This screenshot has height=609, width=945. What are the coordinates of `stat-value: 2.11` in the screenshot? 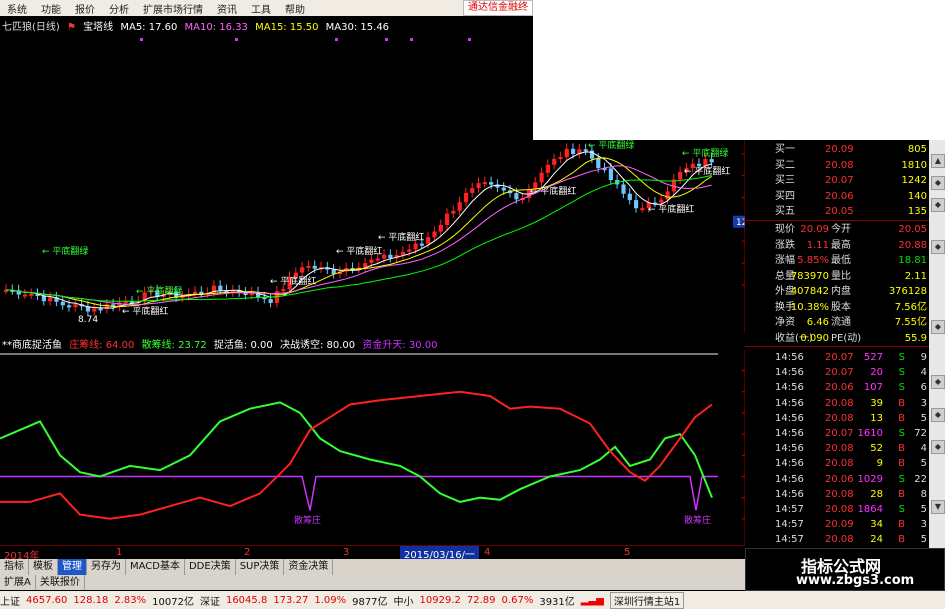 It's located at (915, 276).